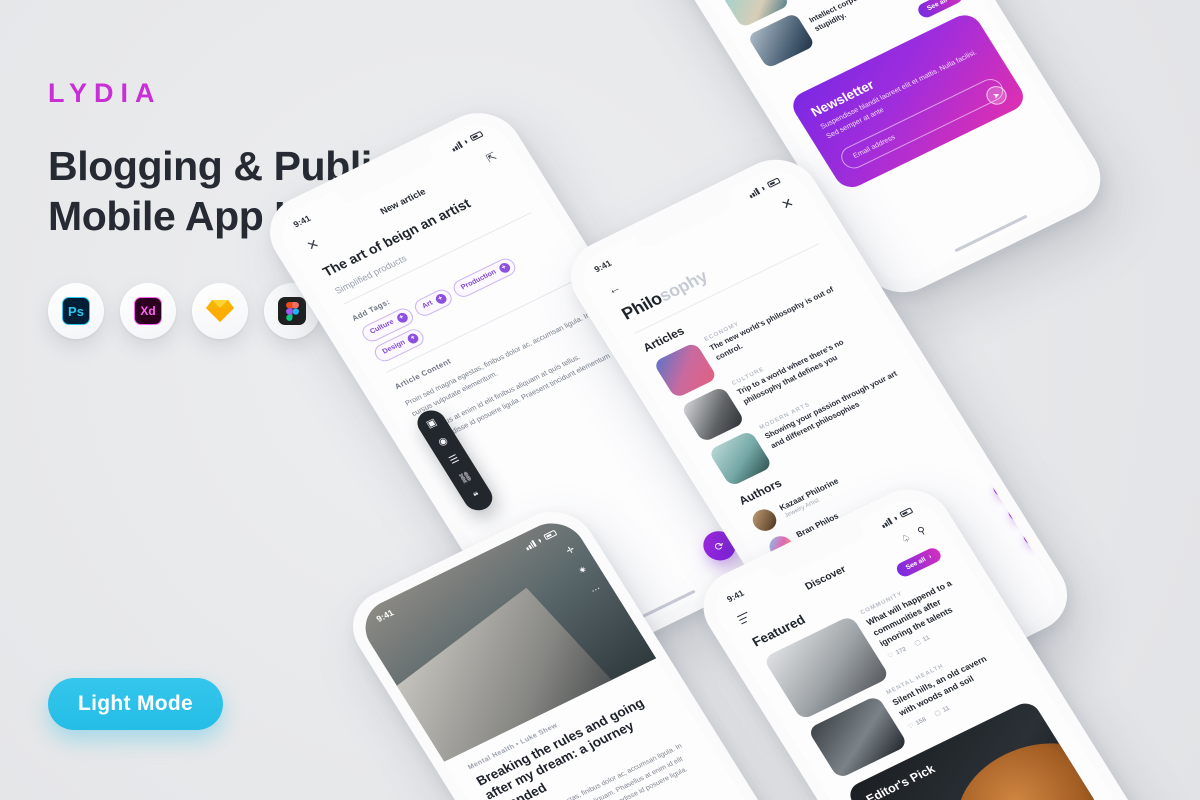  I want to click on fab-more-button: ⋯, so click(1033, 536).